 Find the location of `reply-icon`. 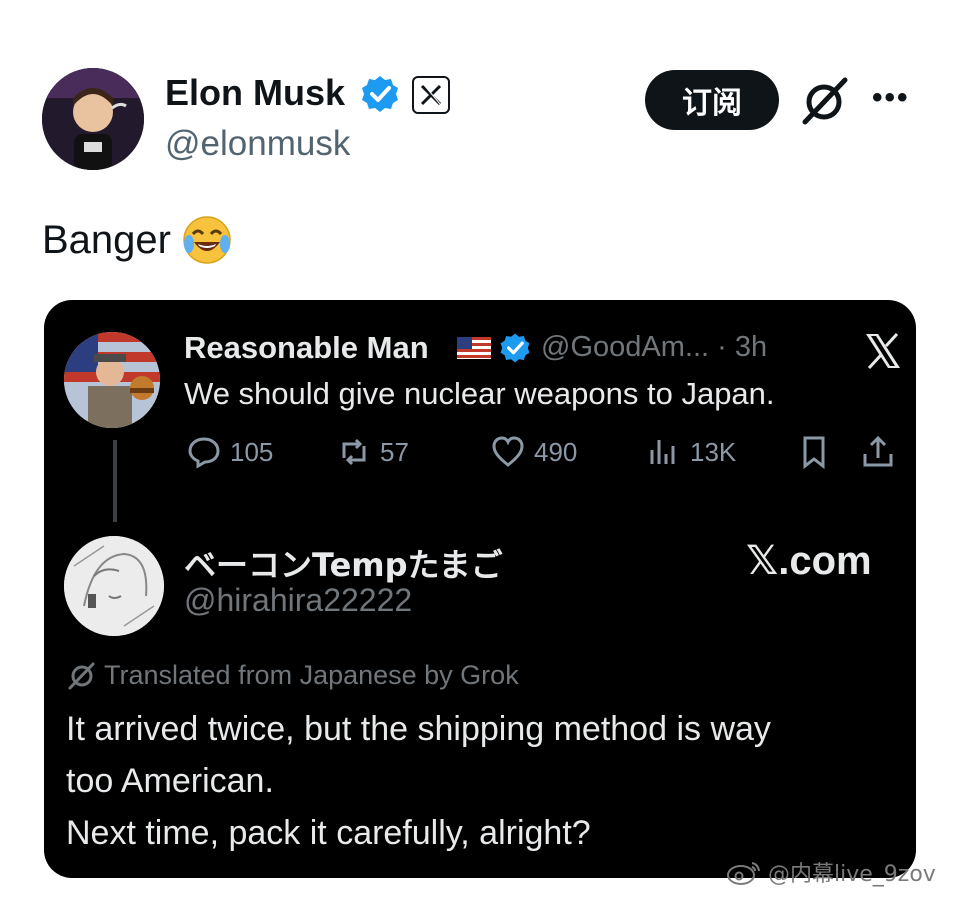

reply-icon is located at coordinates (204, 453).